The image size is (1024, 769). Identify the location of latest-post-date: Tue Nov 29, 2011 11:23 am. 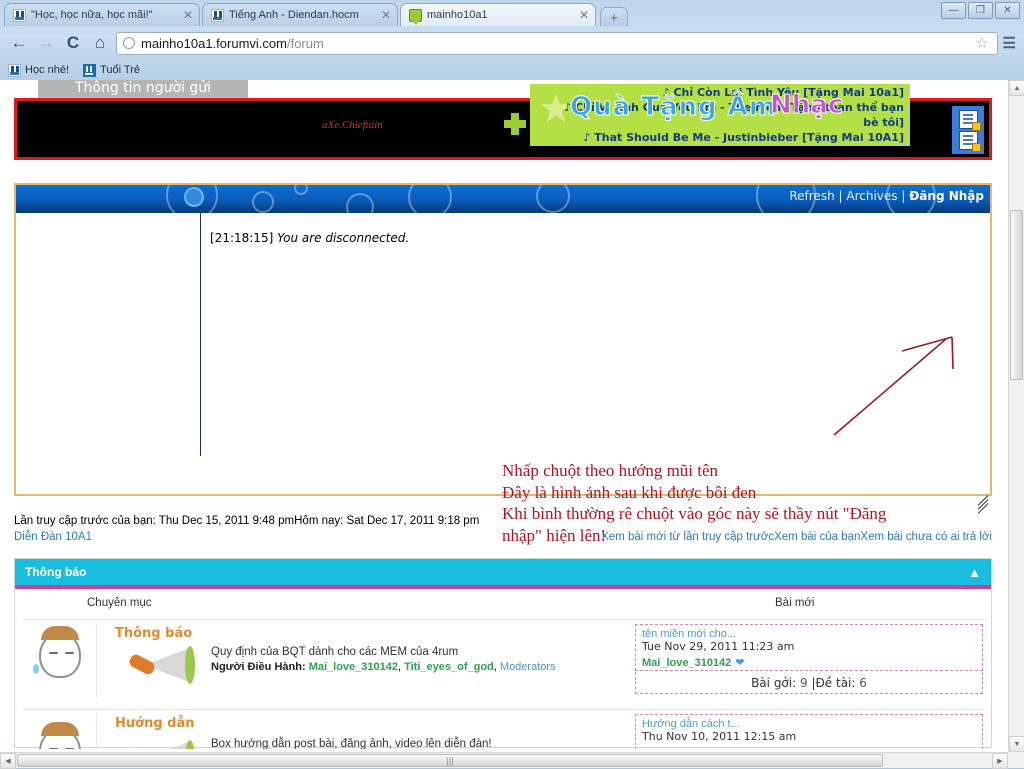
(809, 646).